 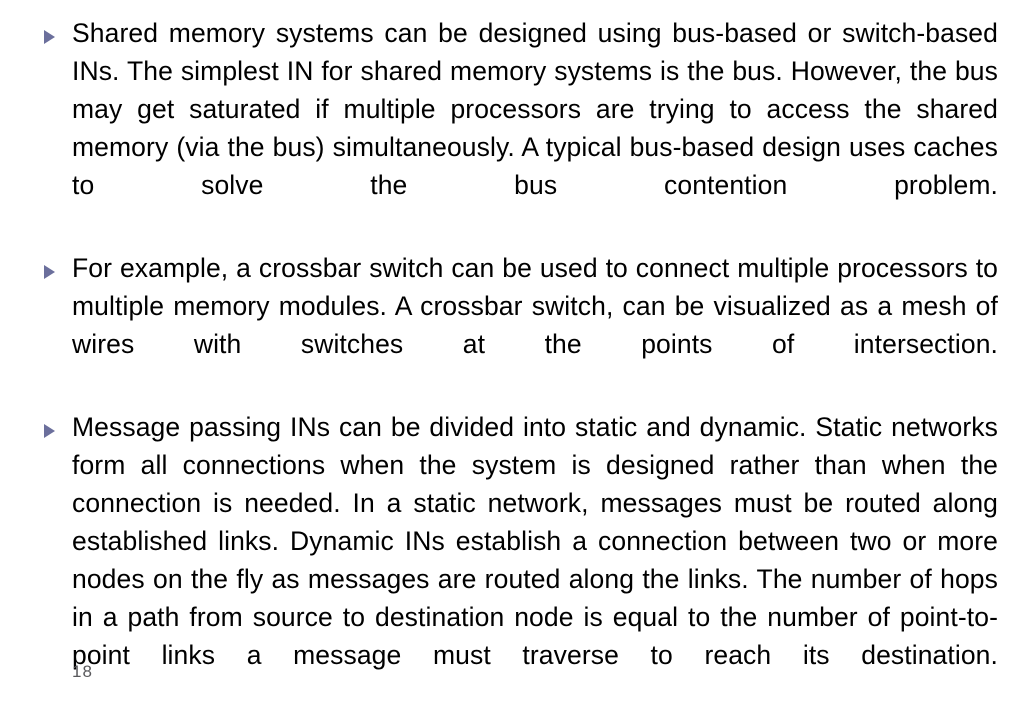 I want to click on page-number: 18, so click(x=82, y=671).